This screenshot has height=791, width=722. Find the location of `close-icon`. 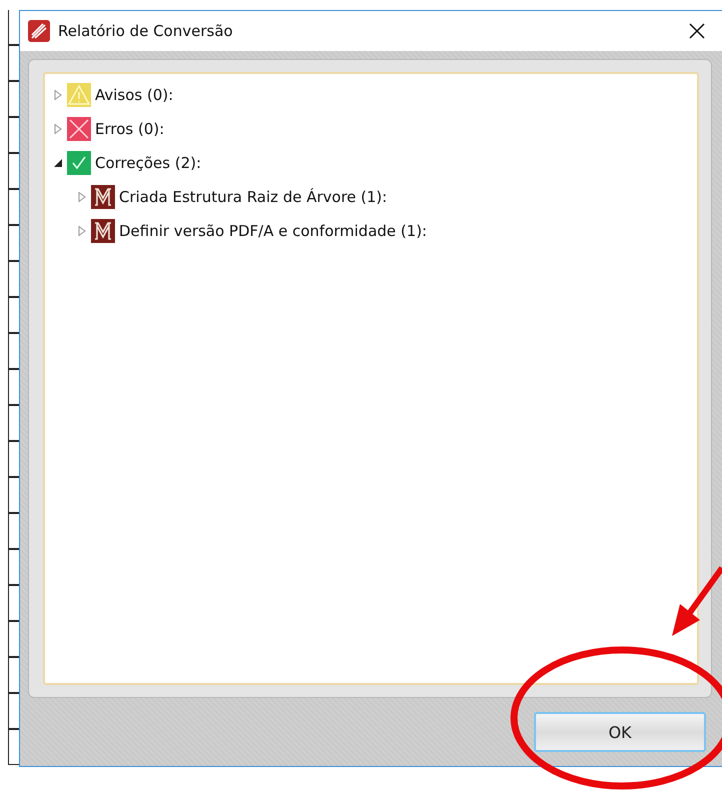

close-icon is located at coordinates (697, 31).